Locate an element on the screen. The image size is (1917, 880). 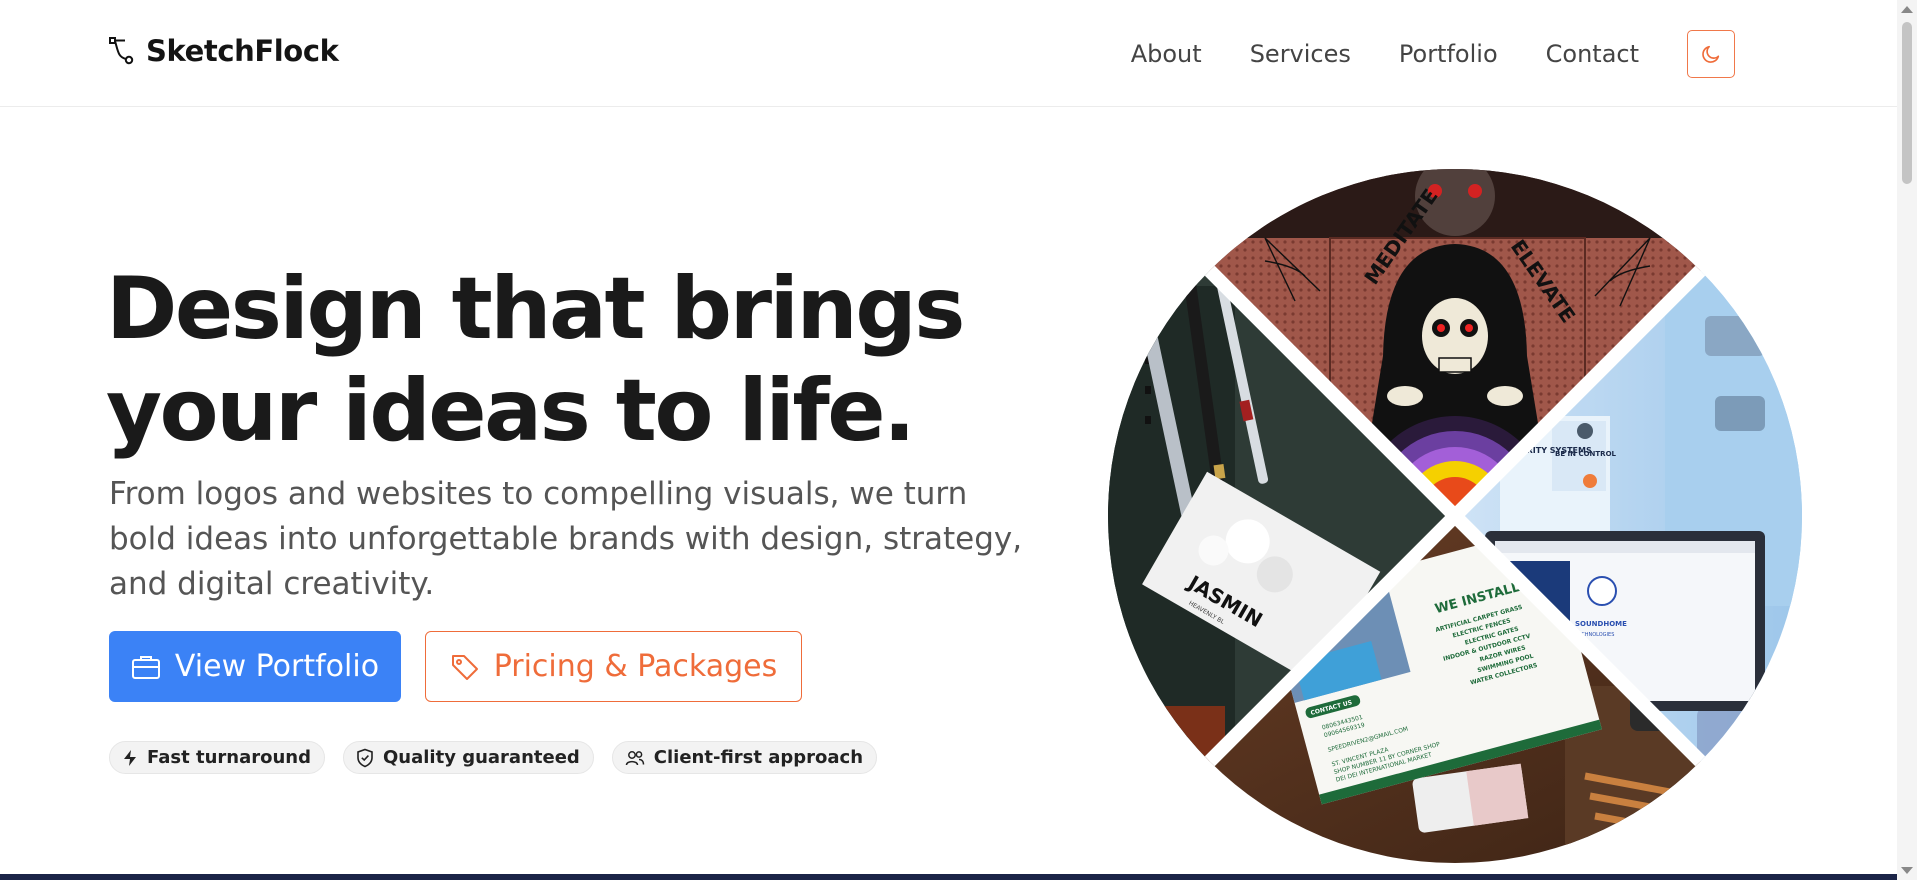
flyer-logo-text: SOUNDHOME is located at coordinates (1601, 624).